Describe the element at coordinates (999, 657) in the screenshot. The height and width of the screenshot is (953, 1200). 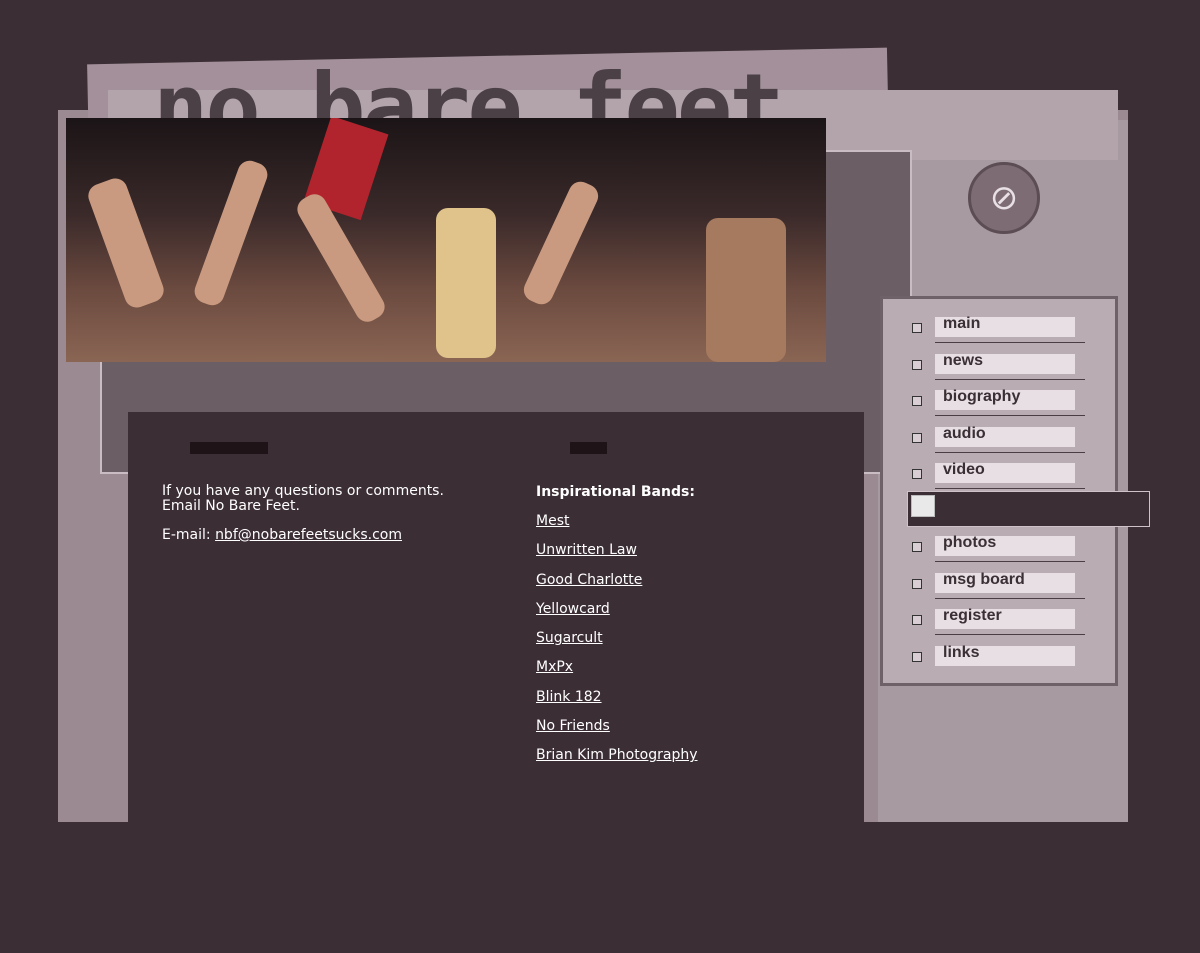
I see `nav-item-links: links` at that location.